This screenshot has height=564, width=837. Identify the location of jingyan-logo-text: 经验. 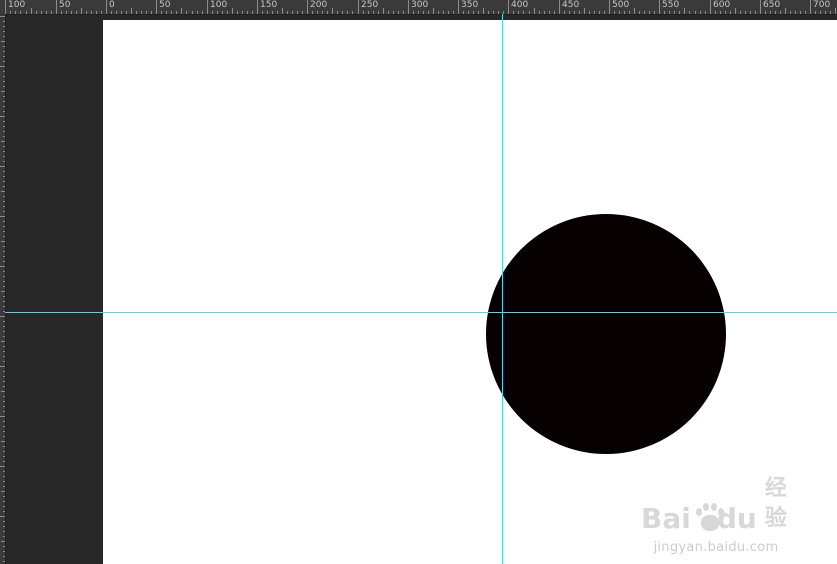
(775, 503).